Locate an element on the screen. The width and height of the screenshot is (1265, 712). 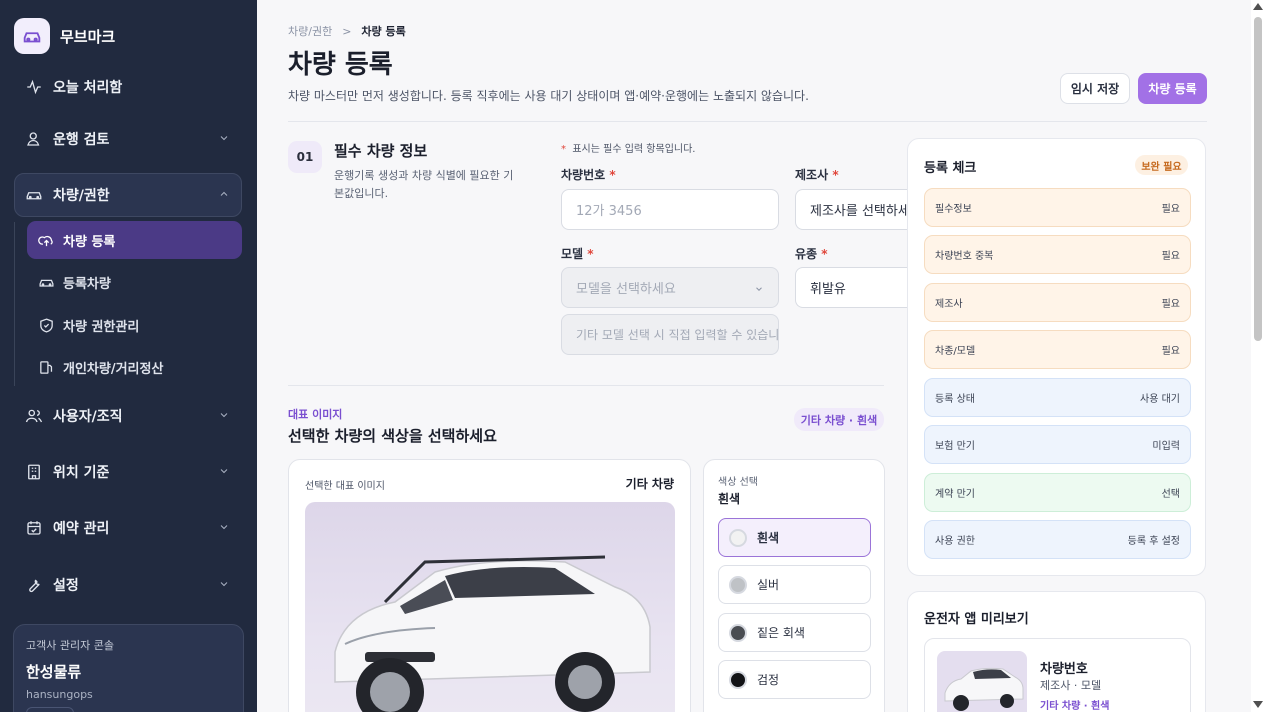
maker-label-text: 제조사 is located at coordinates (812, 175).